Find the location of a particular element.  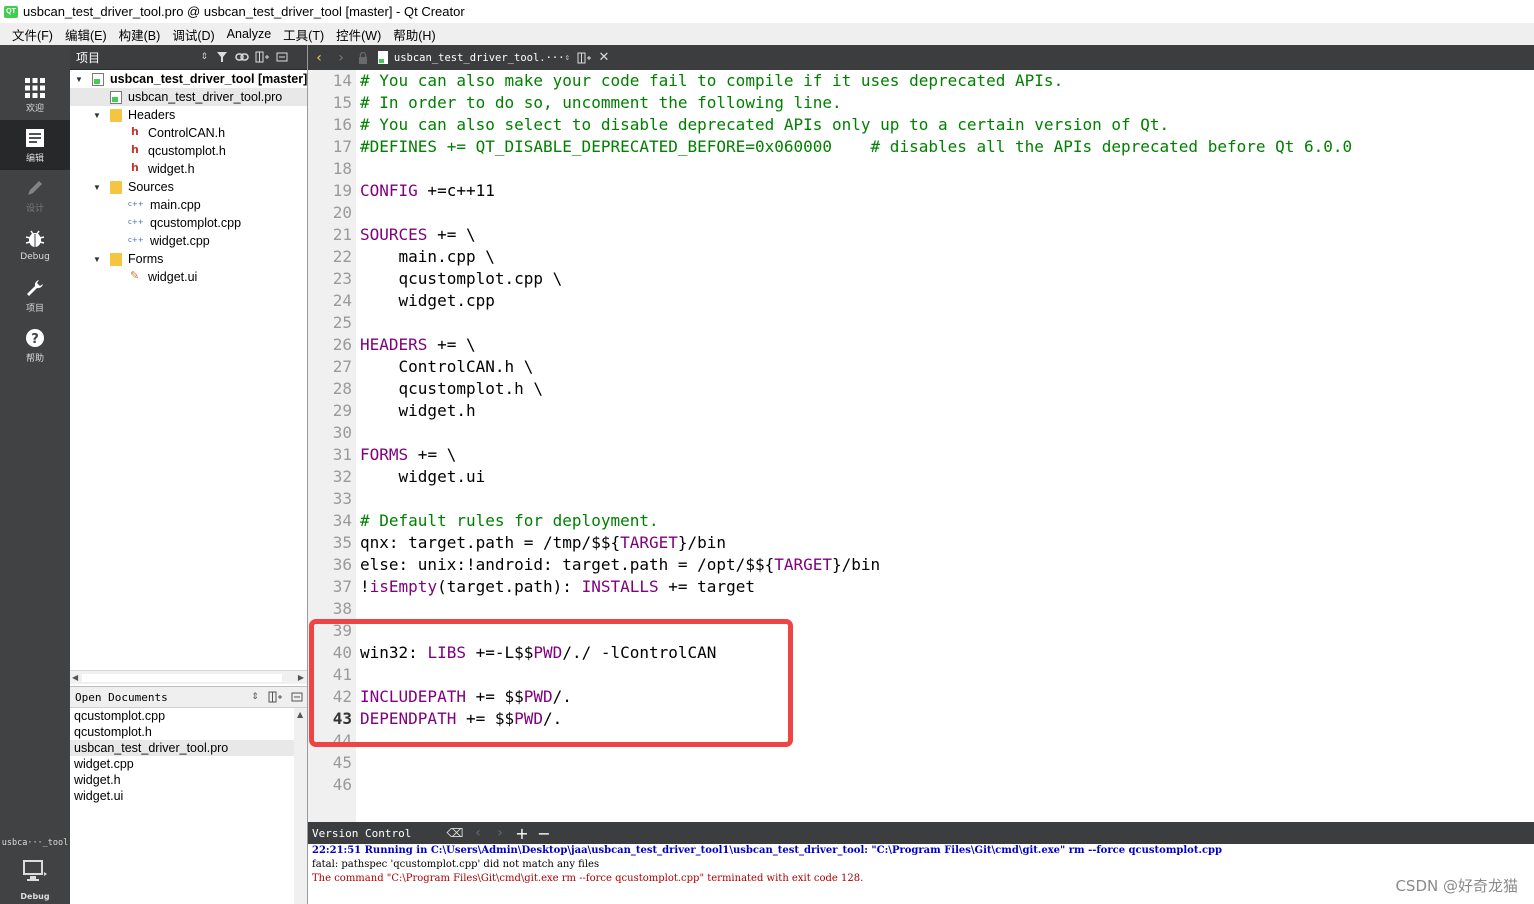

code-line: CONFIG +=c++11 is located at coordinates (427, 191).